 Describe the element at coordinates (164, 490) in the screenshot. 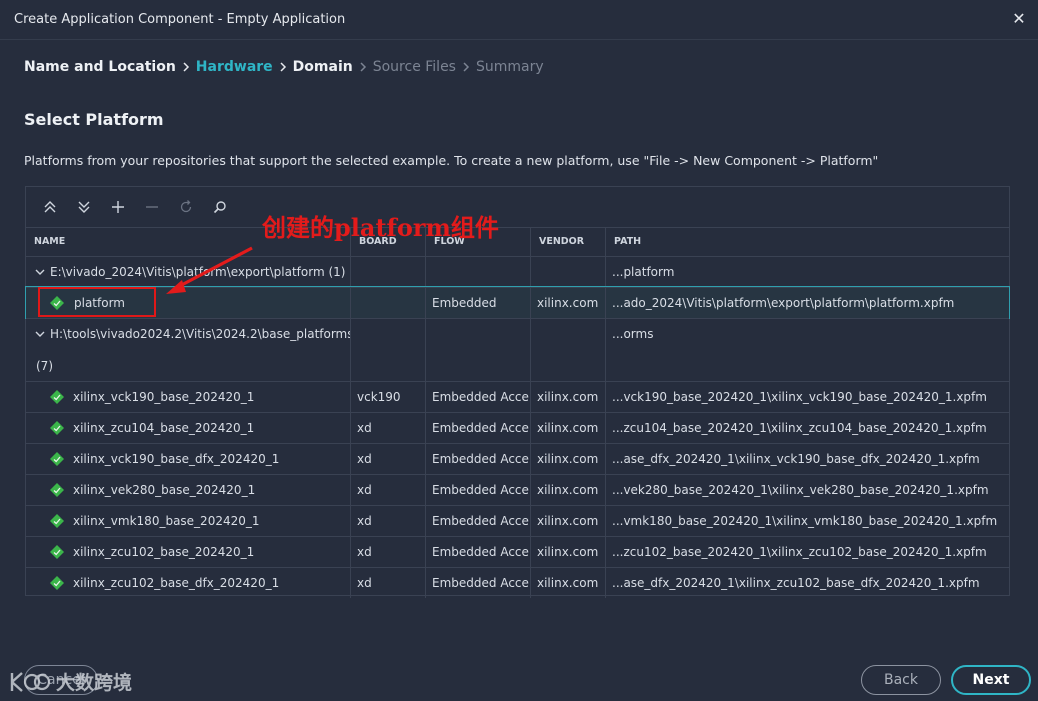

I see `platform-name: xilinx_vek280_base_202420_1` at that location.